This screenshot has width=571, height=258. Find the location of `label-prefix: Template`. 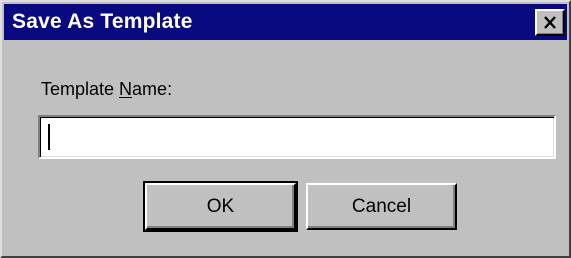

label-prefix: Template is located at coordinates (80, 89).